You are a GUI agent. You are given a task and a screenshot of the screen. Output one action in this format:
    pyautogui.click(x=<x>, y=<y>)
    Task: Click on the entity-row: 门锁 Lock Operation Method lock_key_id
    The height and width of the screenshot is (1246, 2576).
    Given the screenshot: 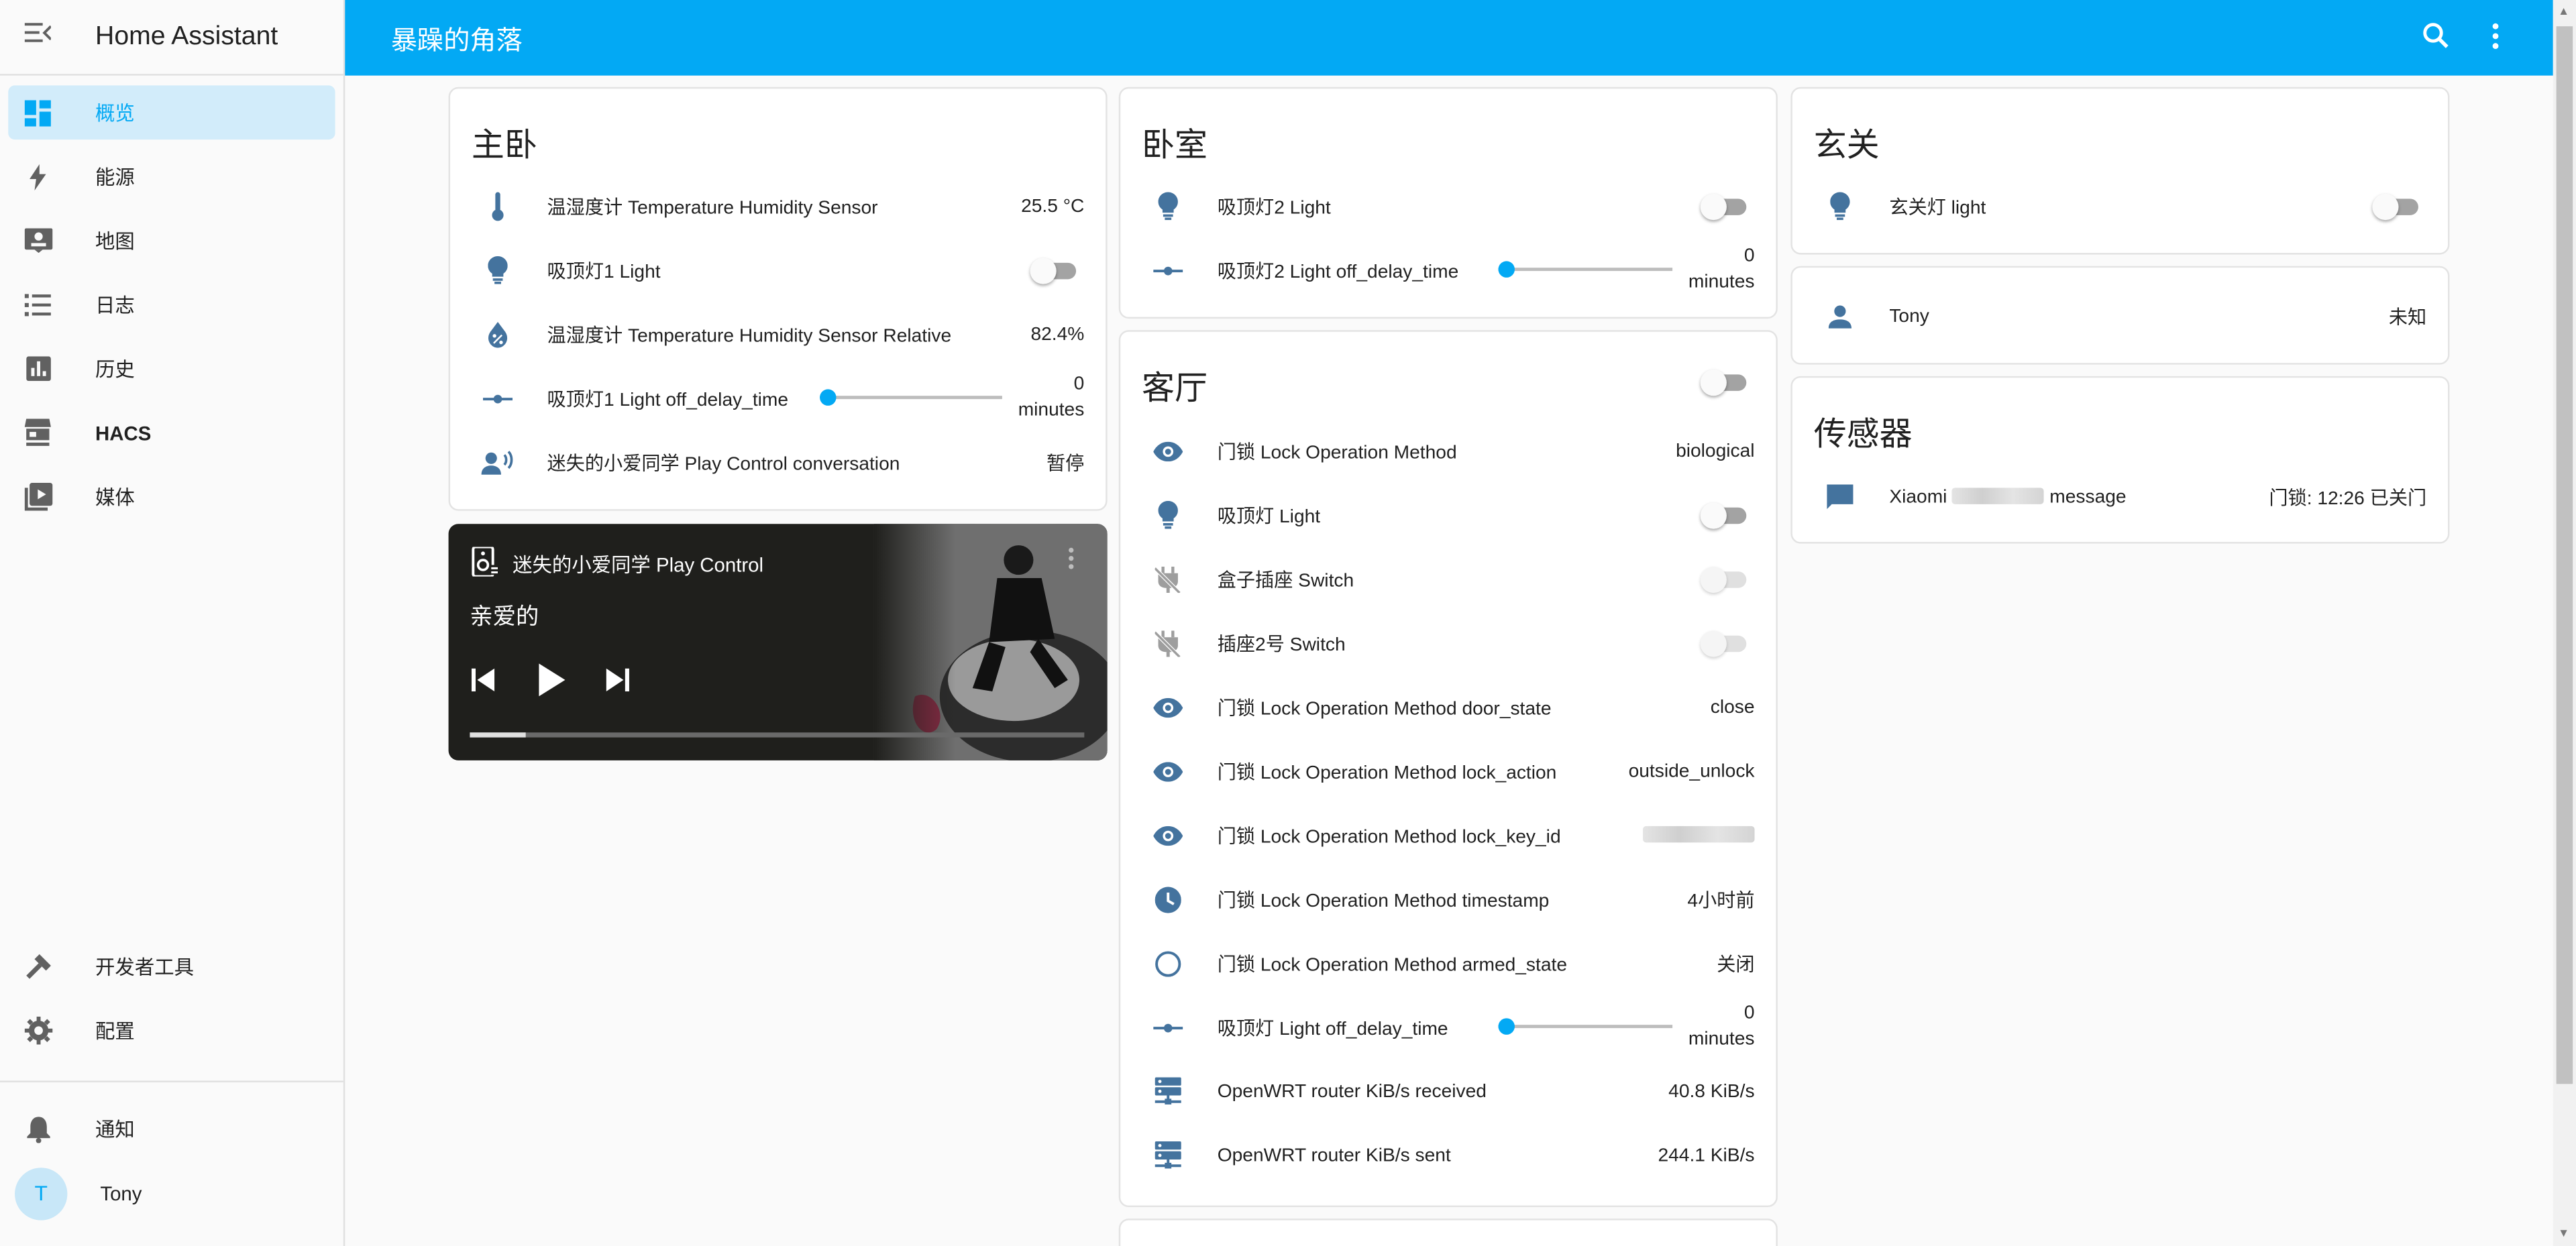 What is the action you would take?
    pyautogui.click(x=1448, y=835)
    